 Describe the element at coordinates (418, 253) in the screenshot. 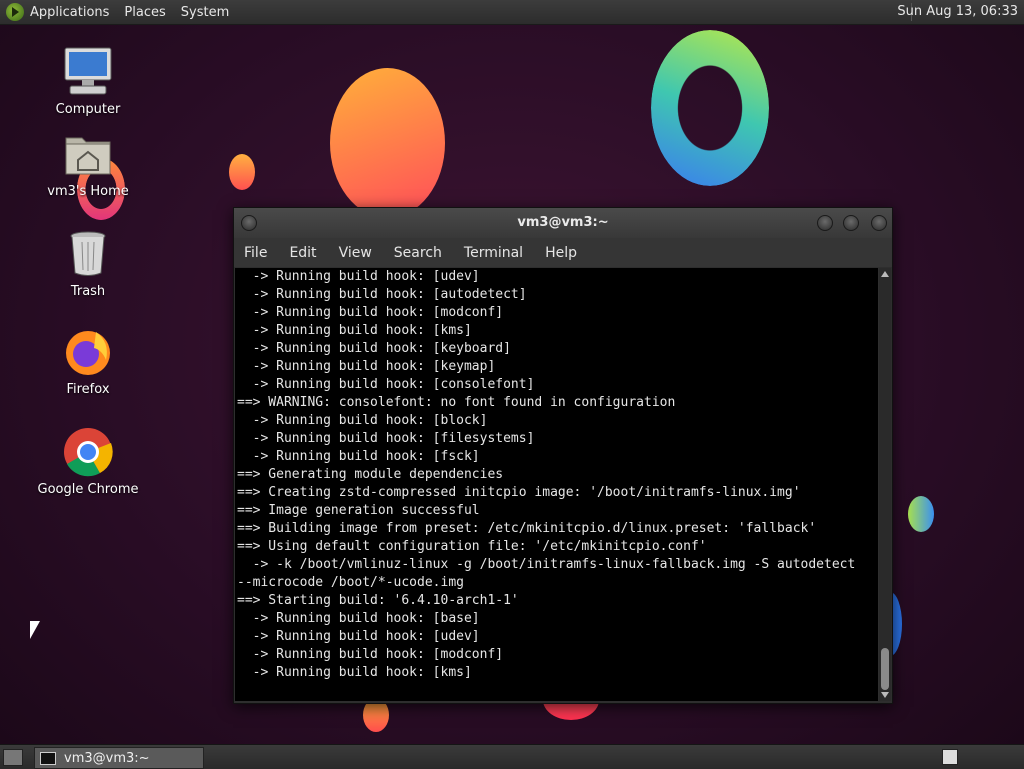

I see `menu-search: Search` at that location.